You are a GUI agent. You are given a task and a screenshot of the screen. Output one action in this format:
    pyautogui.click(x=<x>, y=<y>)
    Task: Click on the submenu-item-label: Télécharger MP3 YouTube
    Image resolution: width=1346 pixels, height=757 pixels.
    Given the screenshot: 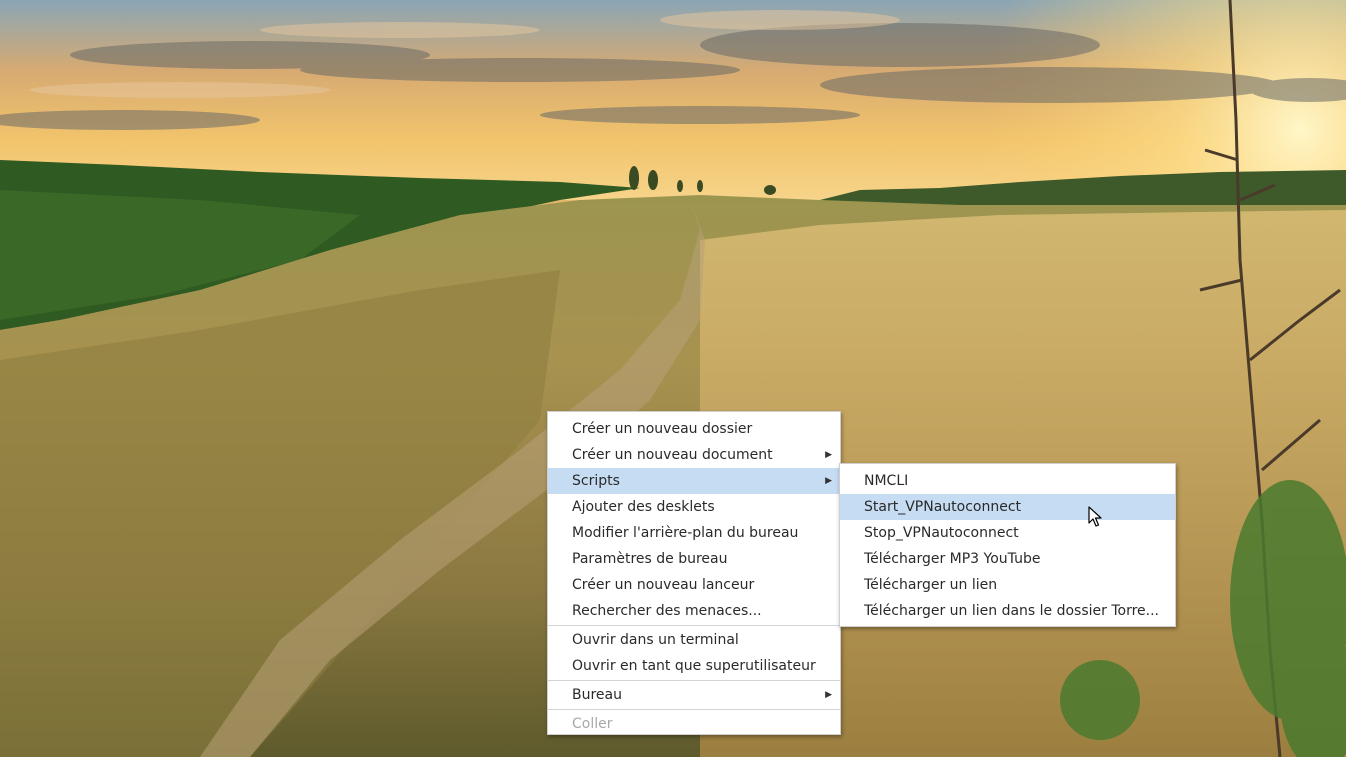 What is the action you would take?
    pyautogui.click(x=952, y=559)
    